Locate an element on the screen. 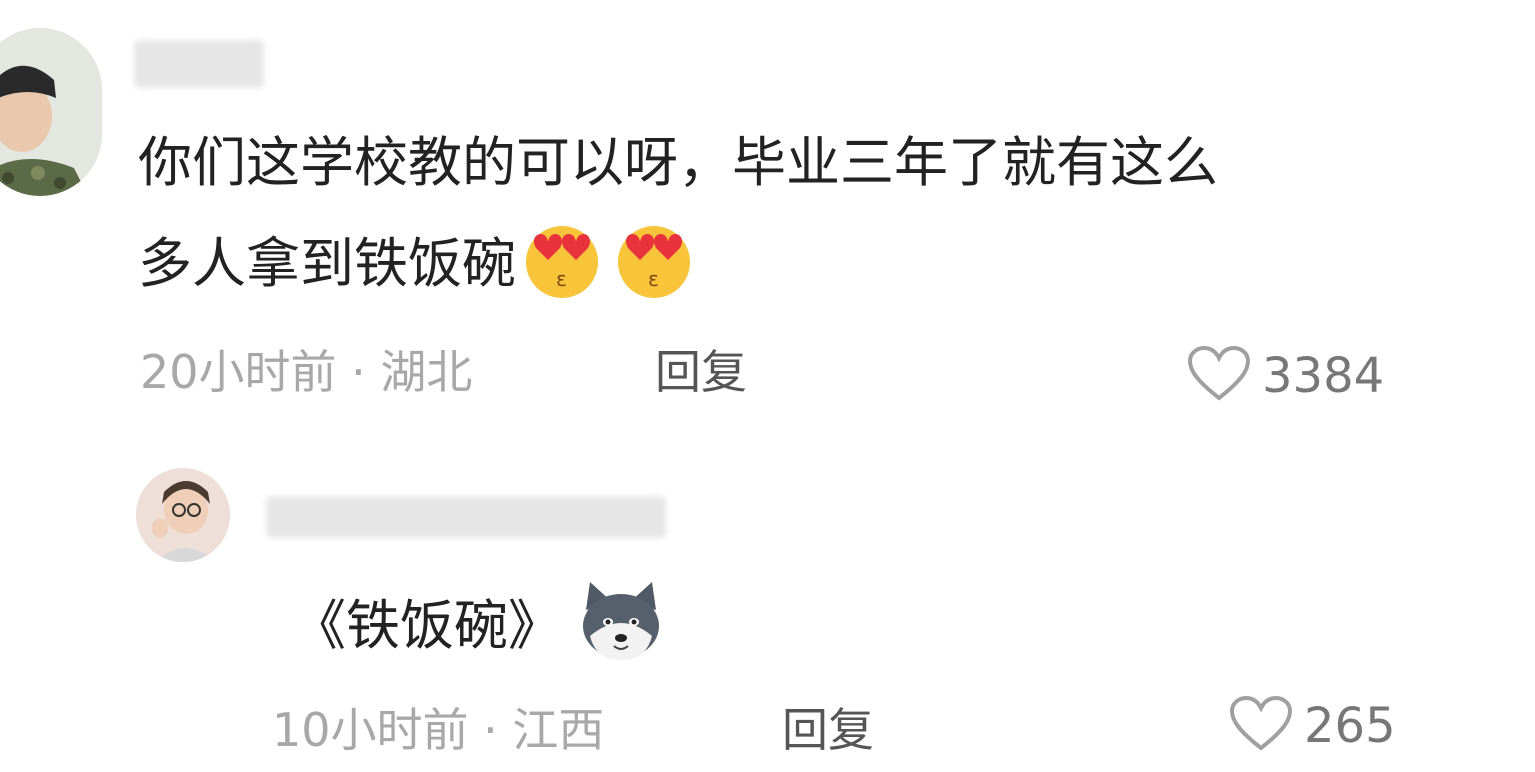  comment-time: 10小时前 is located at coordinates (370, 730).